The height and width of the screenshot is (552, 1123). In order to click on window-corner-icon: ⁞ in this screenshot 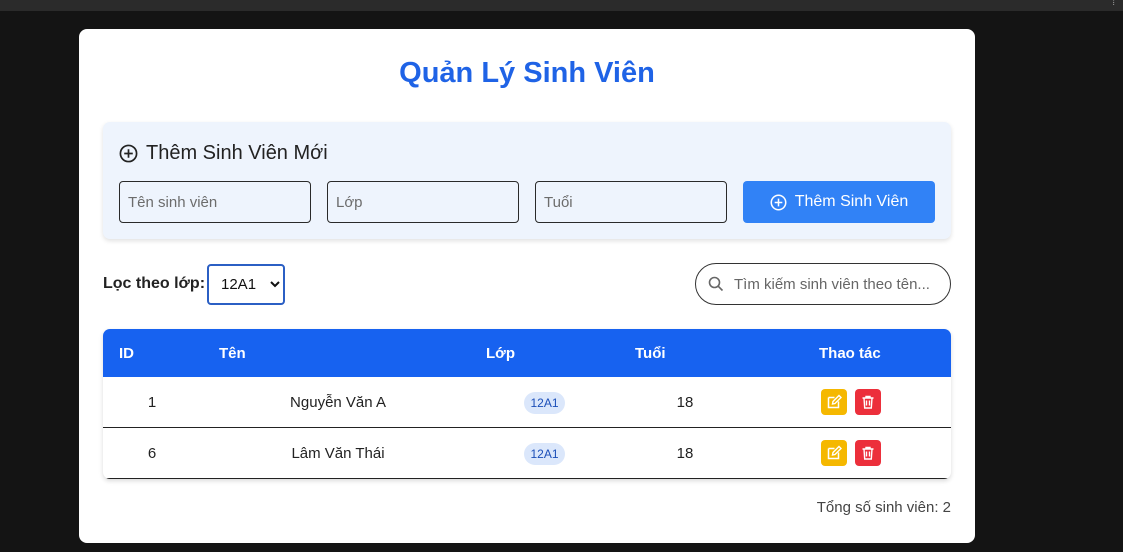, I will do `click(1113, 4)`.